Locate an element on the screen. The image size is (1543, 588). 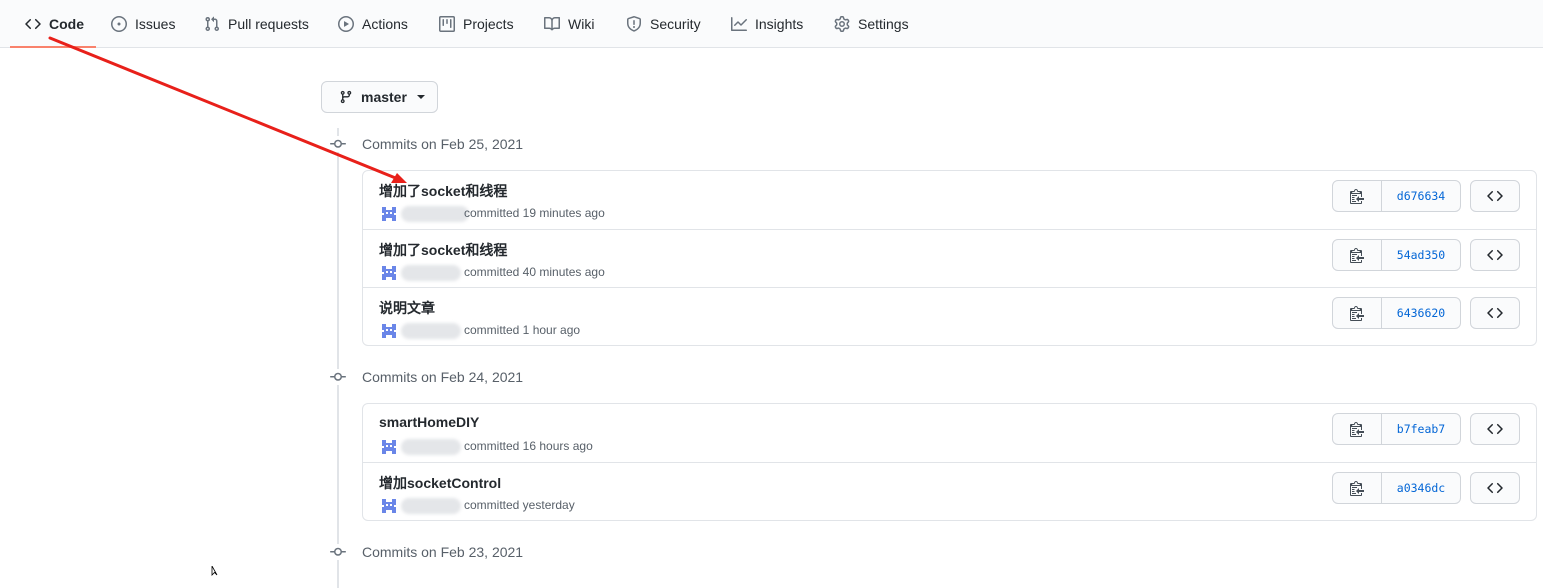
tab-label: Wiki is located at coordinates (581, 24).